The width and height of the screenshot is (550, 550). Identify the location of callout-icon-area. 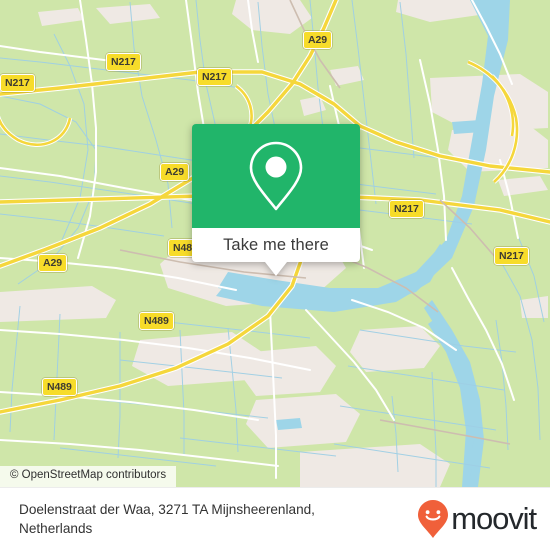
(276, 176).